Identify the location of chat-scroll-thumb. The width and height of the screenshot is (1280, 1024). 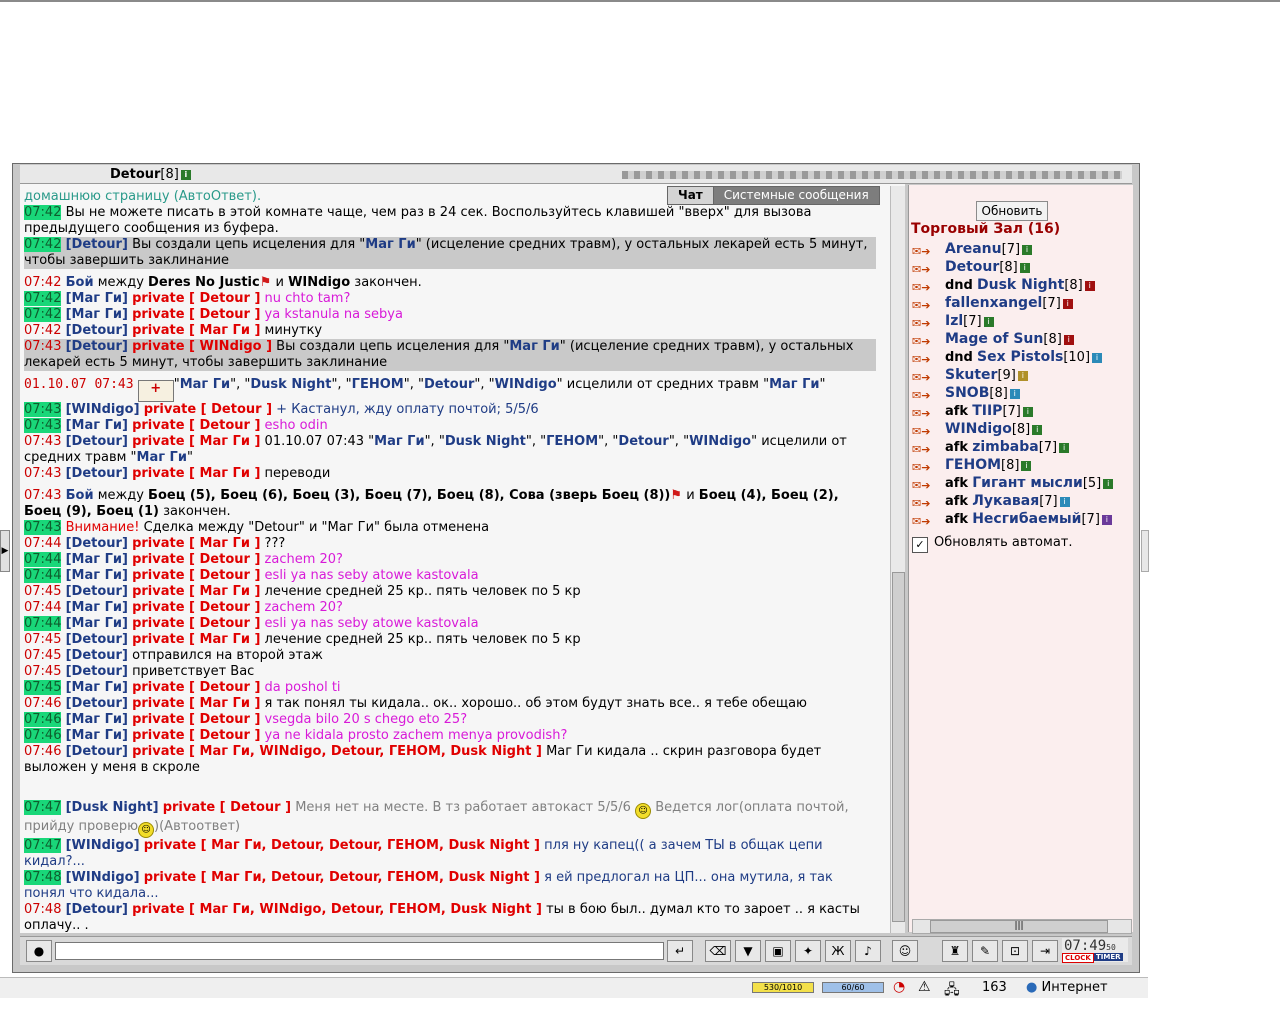
(898, 747).